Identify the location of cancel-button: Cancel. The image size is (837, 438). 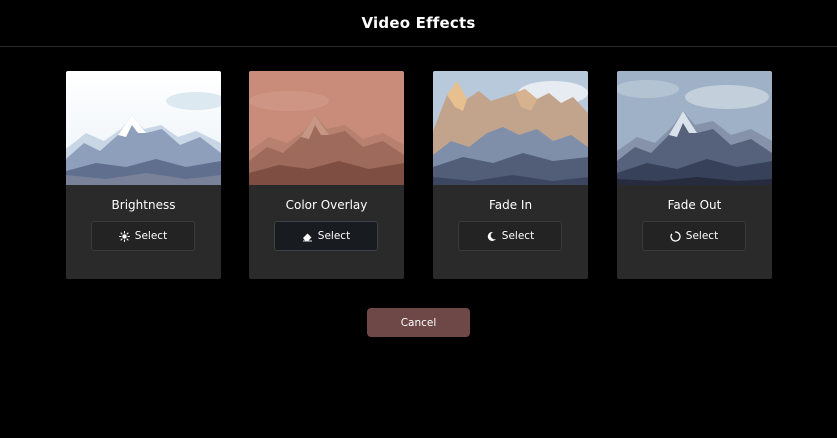
(418, 322).